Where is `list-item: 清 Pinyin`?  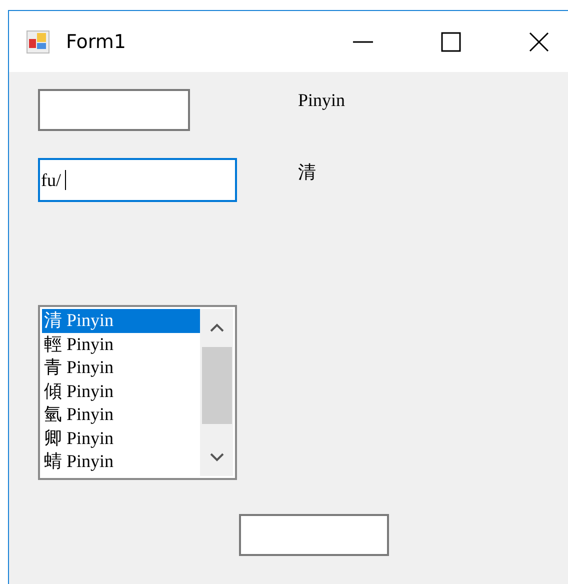
list-item: 清 Pinyin is located at coordinates (121, 320).